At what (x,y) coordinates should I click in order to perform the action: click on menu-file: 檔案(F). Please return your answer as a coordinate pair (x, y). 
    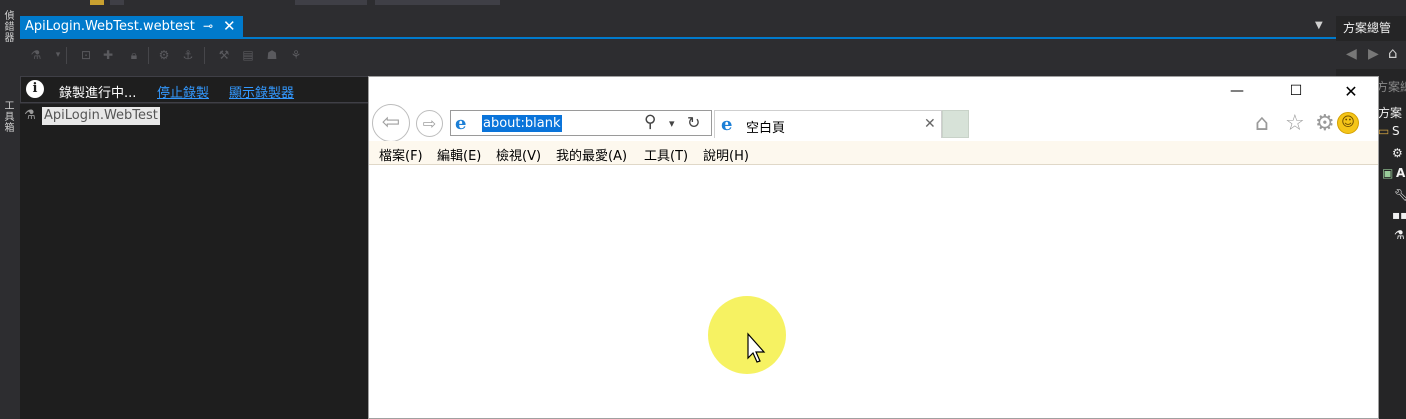
    Looking at the image, I should click on (401, 154).